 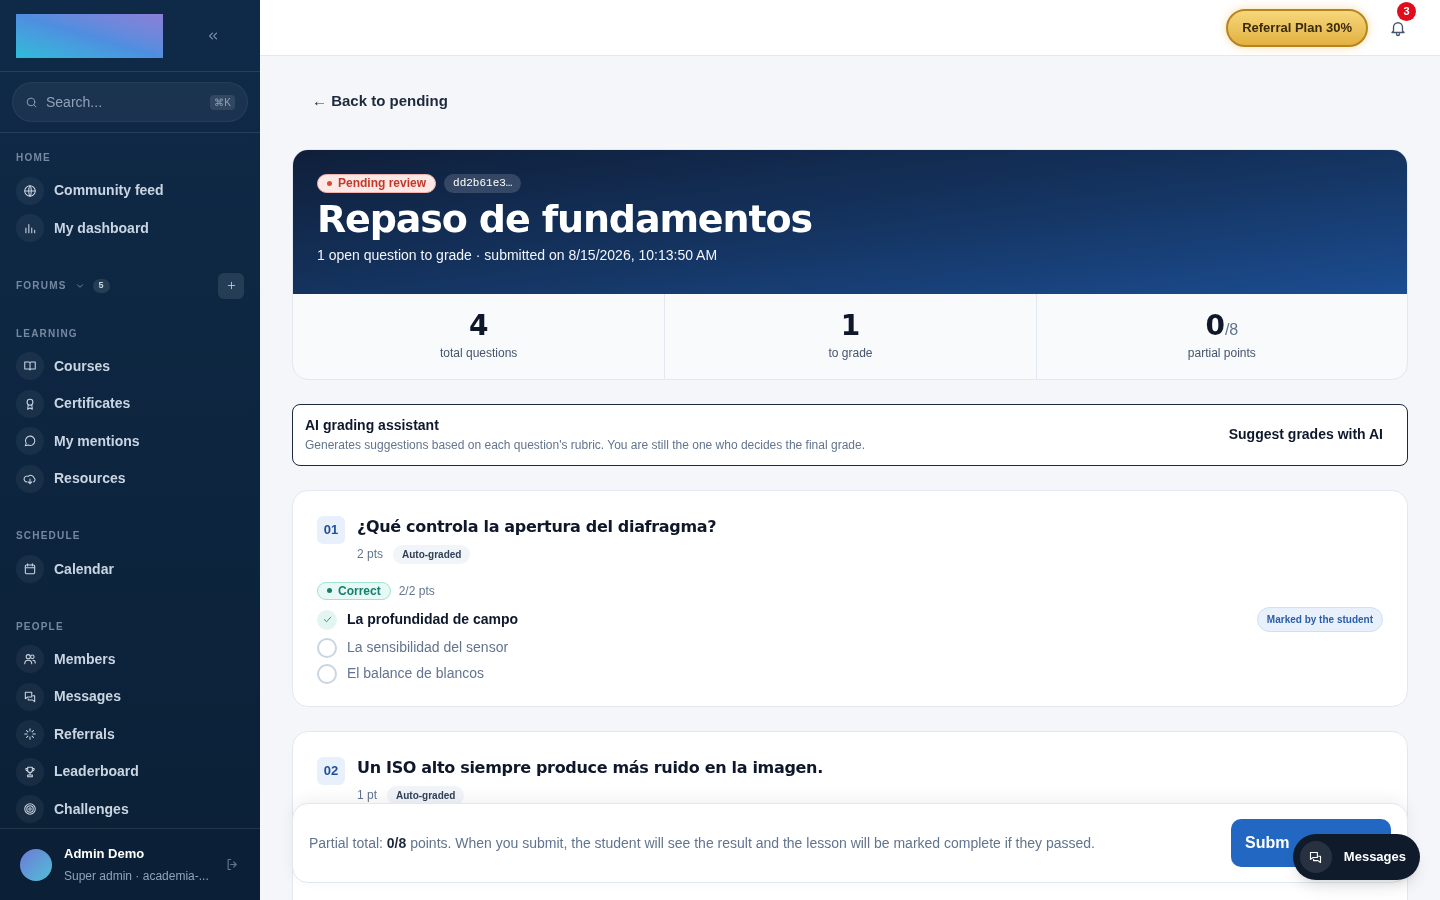 What do you see at coordinates (222, 102) in the screenshot?
I see `shortcut-hint: ⌘K` at bounding box center [222, 102].